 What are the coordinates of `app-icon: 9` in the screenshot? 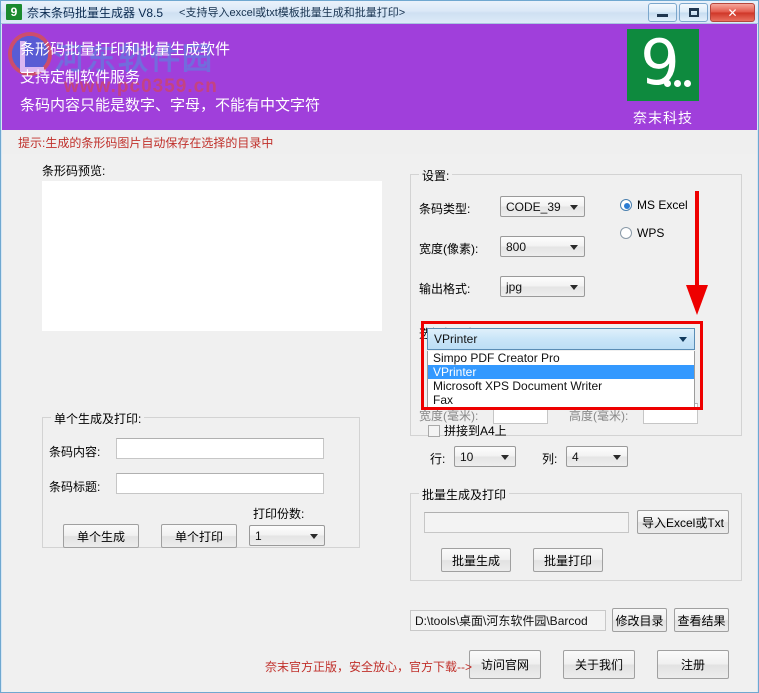 It's located at (14, 12).